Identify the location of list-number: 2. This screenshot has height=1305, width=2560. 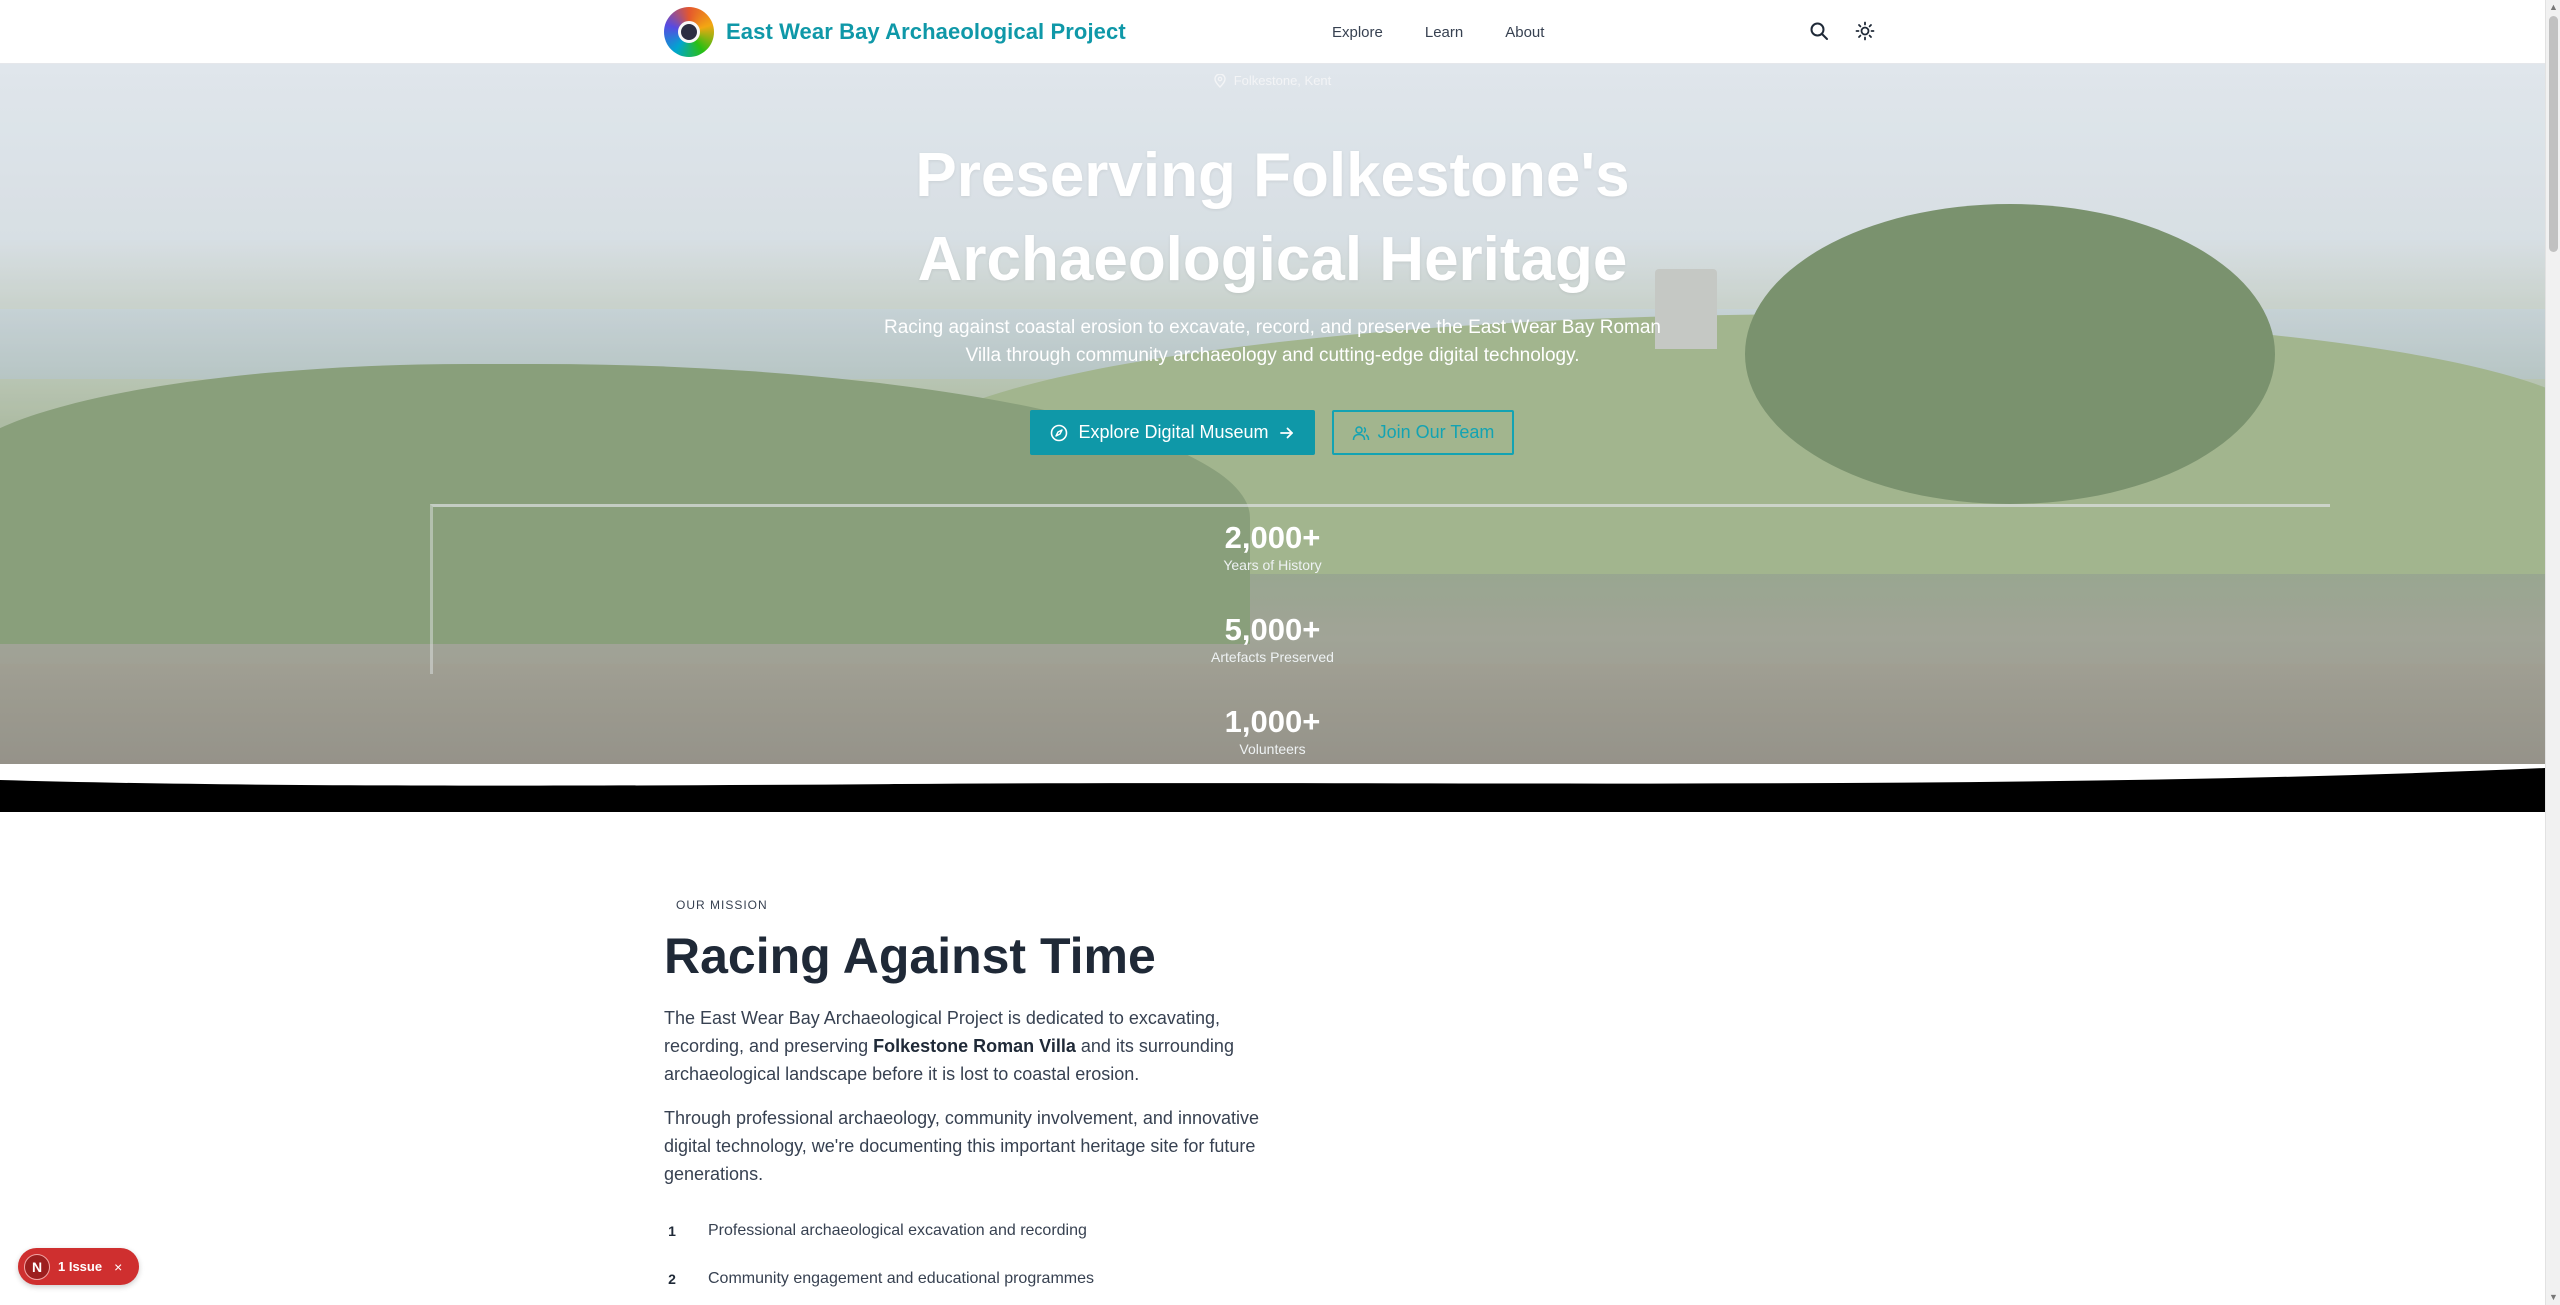
(672, 1279).